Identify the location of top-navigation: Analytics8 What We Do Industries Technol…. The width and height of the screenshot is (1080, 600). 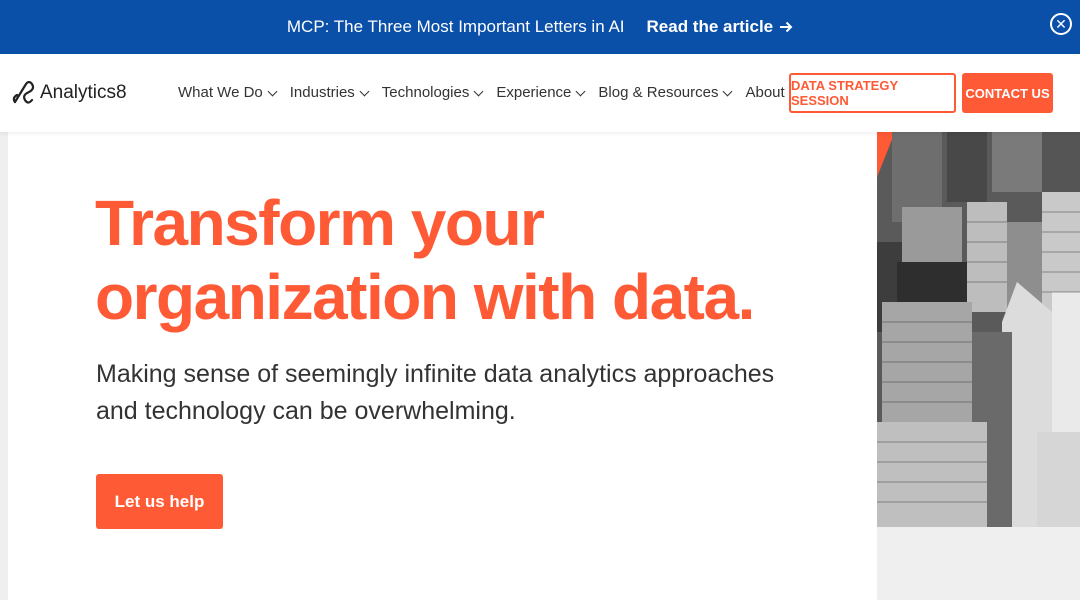
(540, 93).